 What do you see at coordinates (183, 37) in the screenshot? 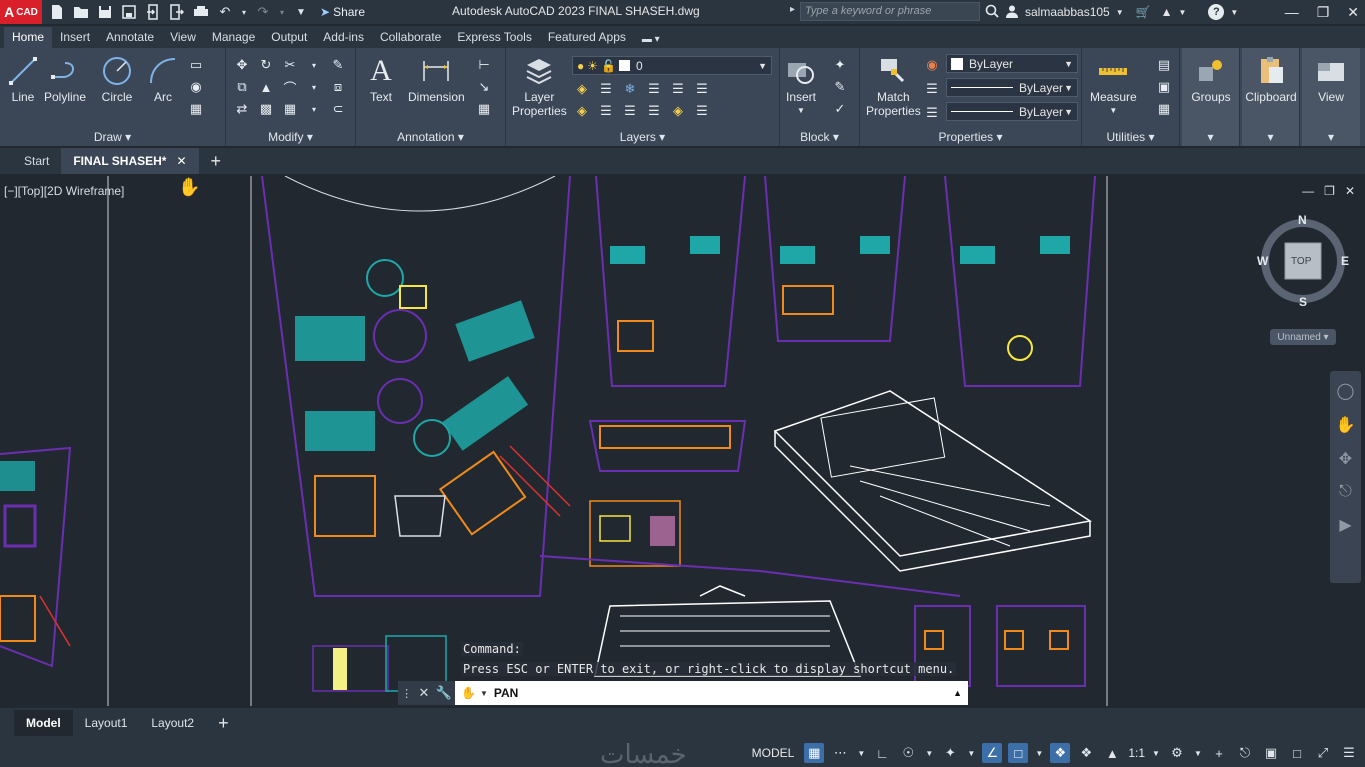
I see `tab-view: View` at bounding box center [183, 37].